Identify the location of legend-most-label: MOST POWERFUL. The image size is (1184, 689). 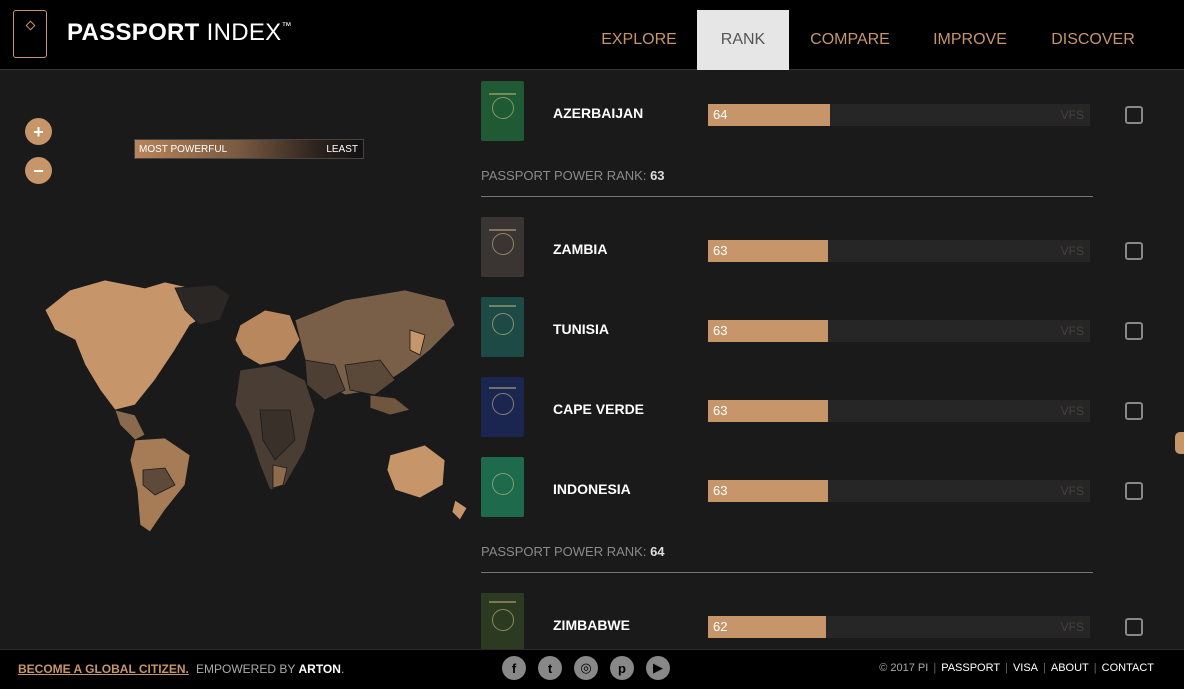
(183, 149).